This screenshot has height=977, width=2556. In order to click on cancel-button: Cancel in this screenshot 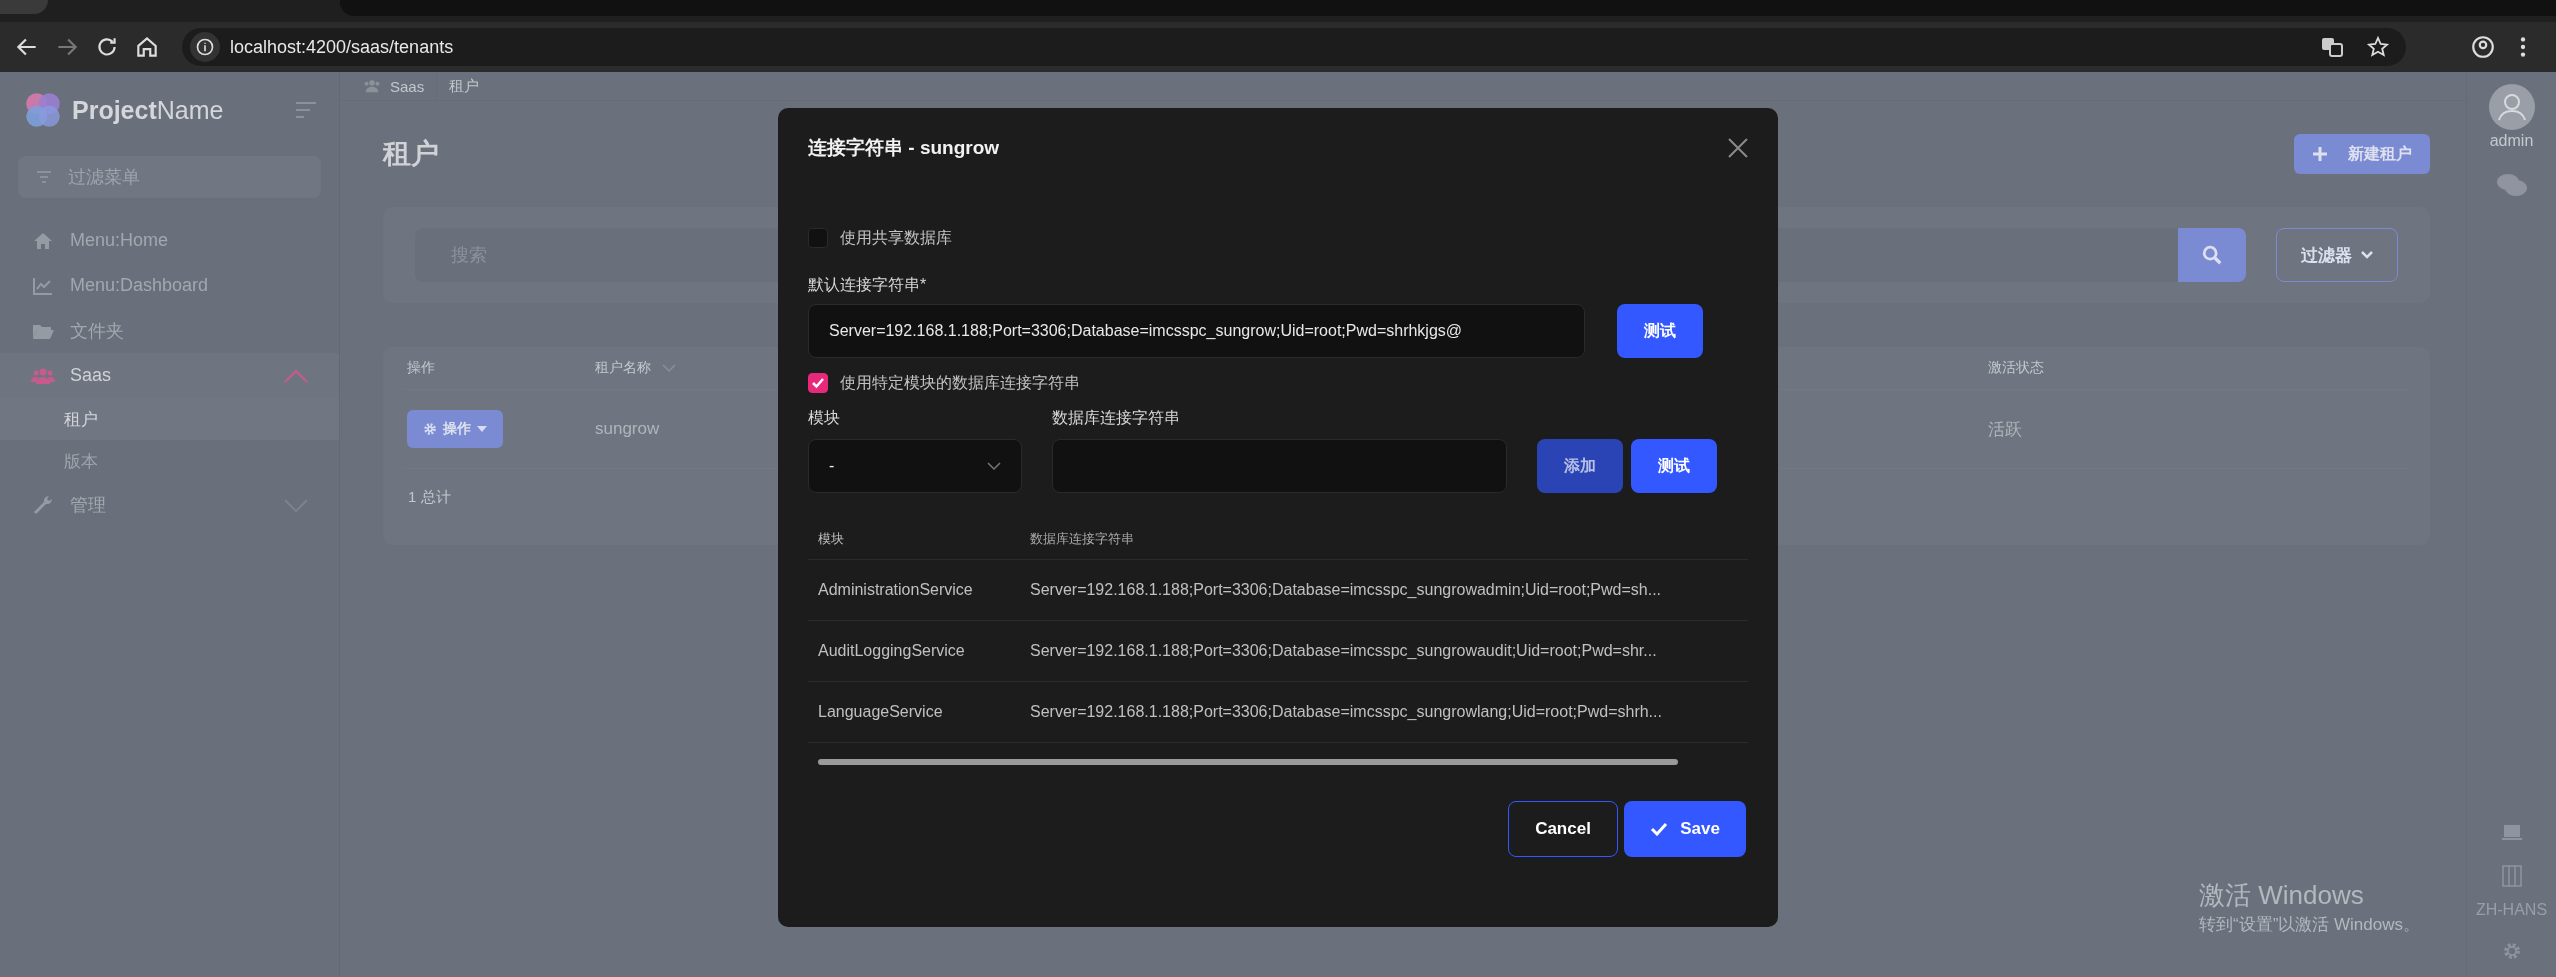, I will do `click(1563, 829)`.